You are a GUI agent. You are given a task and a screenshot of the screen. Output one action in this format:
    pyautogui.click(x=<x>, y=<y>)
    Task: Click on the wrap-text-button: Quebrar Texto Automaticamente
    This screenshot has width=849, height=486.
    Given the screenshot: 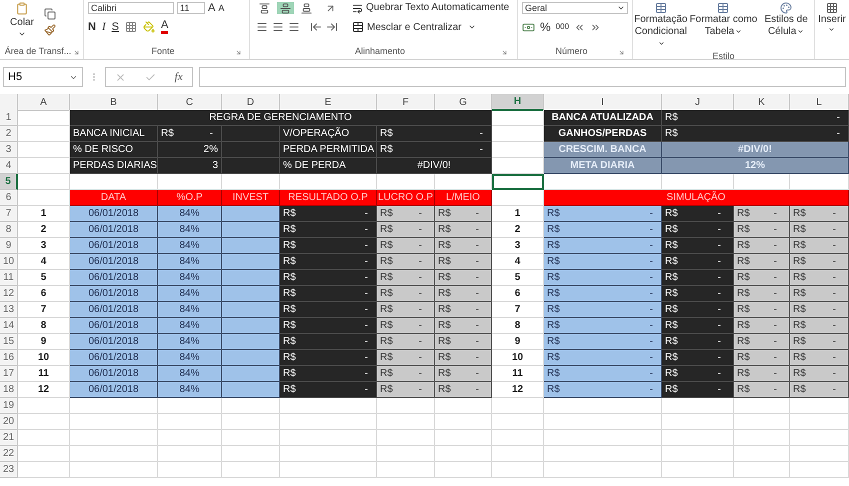 What is the action you would take?
    pyautogui.click(x=431, y=8)
    